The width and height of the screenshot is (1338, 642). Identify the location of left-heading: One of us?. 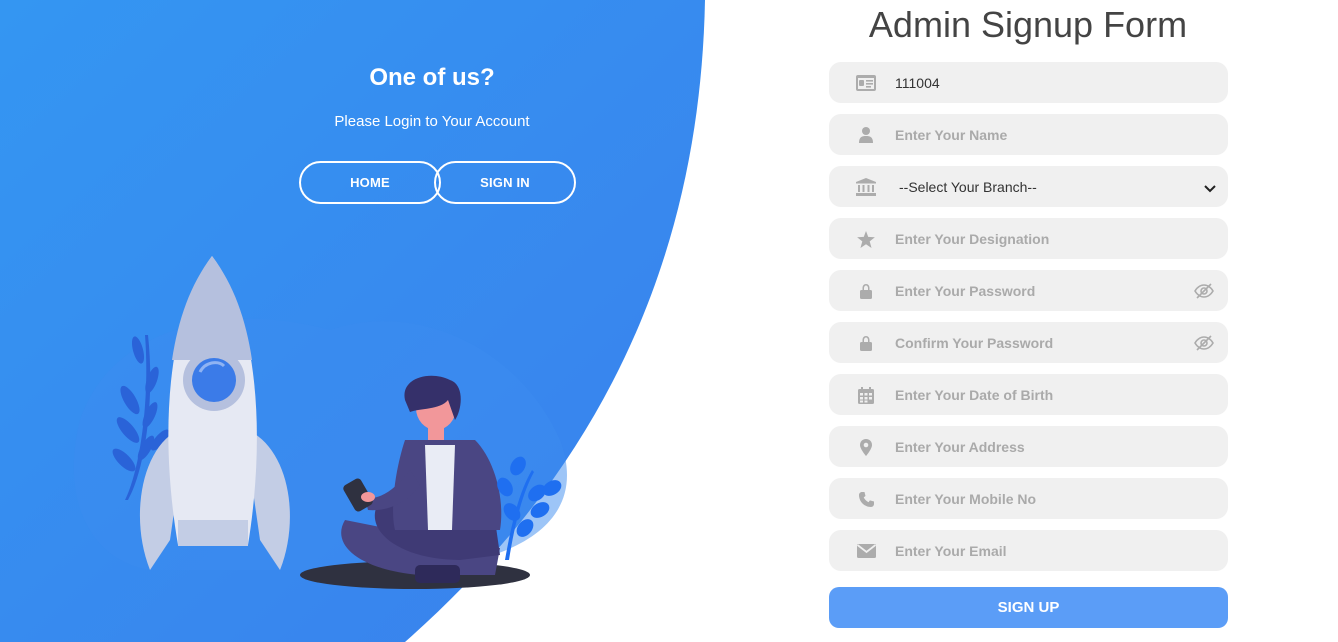
(432, 77).